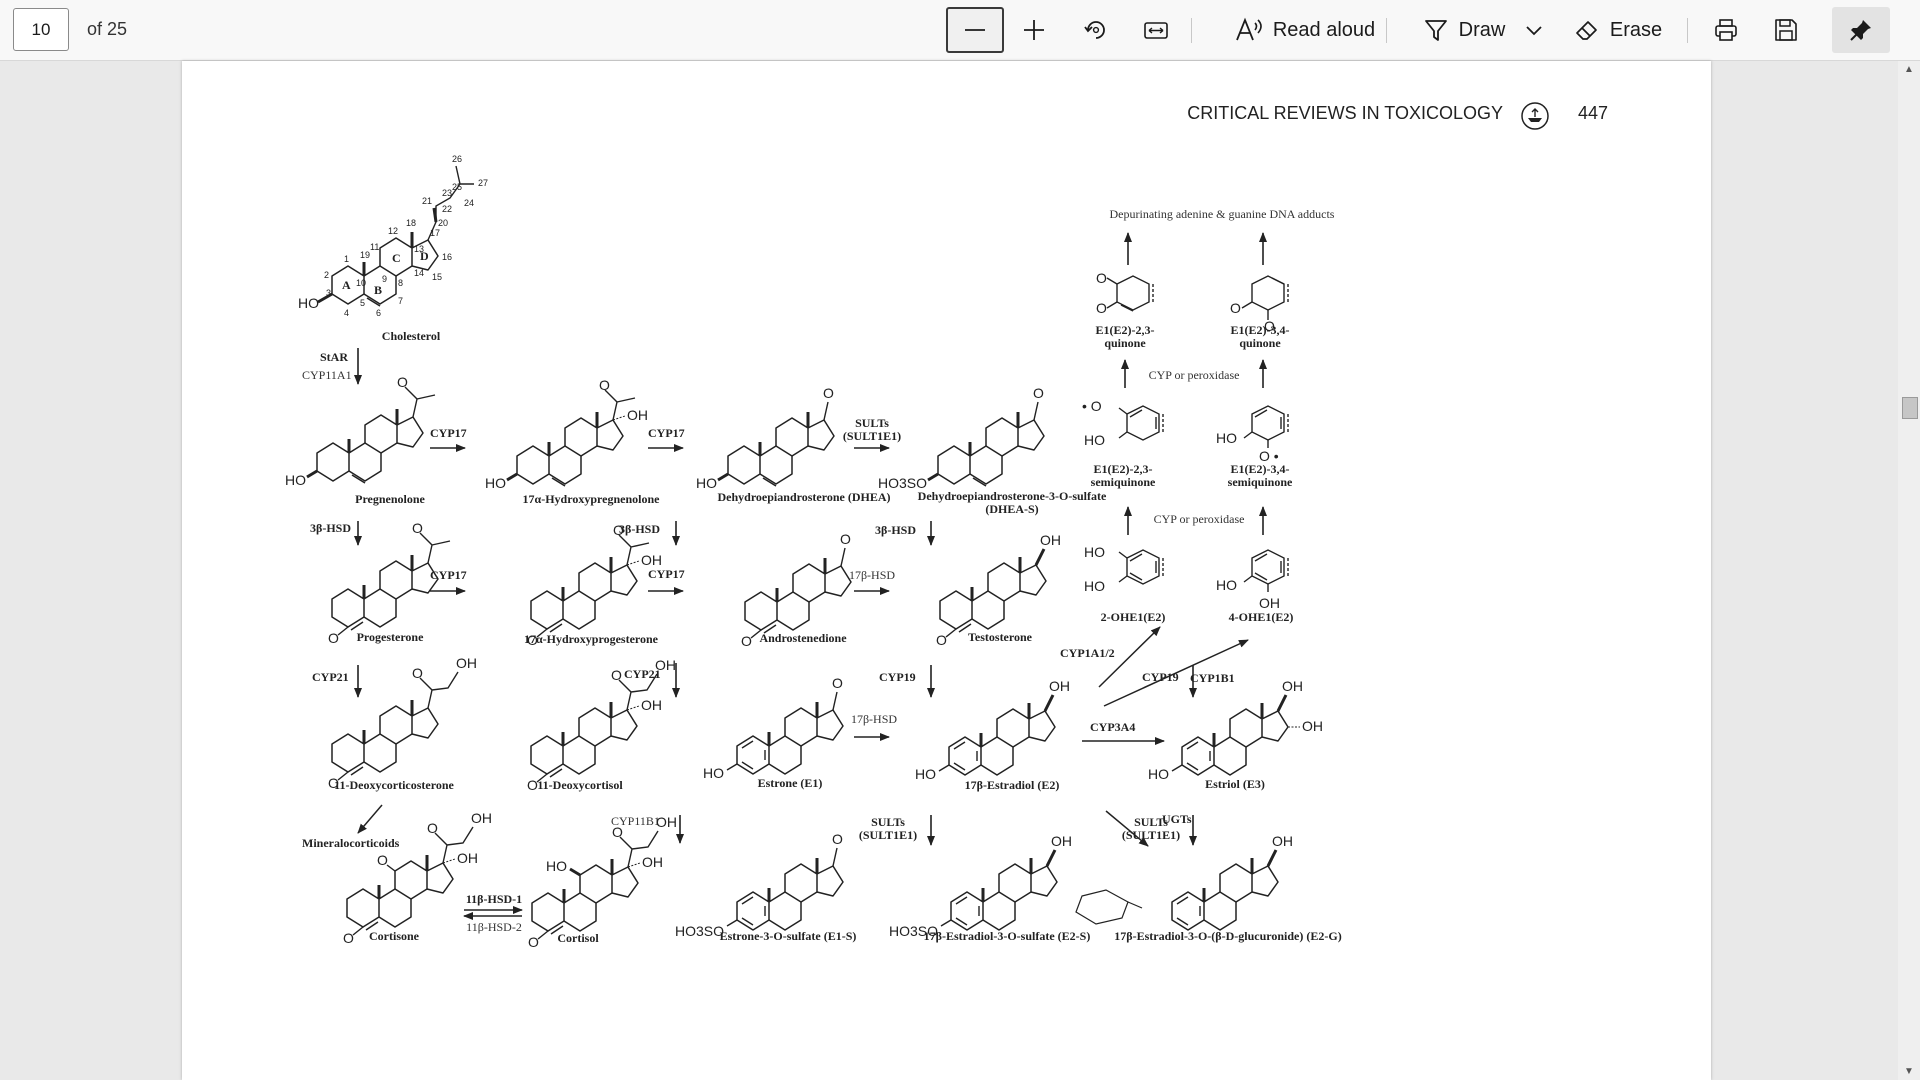 Image resolution: width=1920 pixels, height=1080 pixels. What do you see at coordinates (41, 29) in the screenshot?
I see `page-number-input` at bounding box center [41, 29].